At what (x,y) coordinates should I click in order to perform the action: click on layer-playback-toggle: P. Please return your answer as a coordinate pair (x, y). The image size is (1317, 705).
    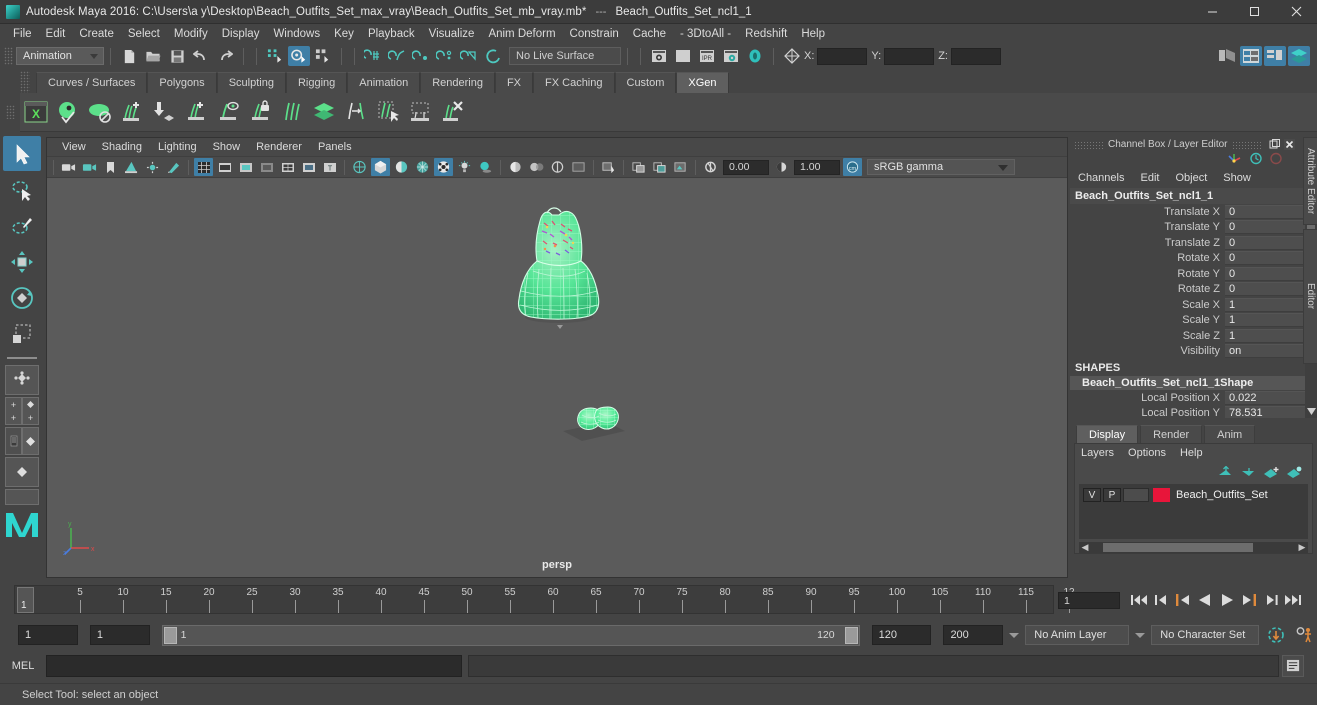
    Looking at the image, I should click on (1112, 495).